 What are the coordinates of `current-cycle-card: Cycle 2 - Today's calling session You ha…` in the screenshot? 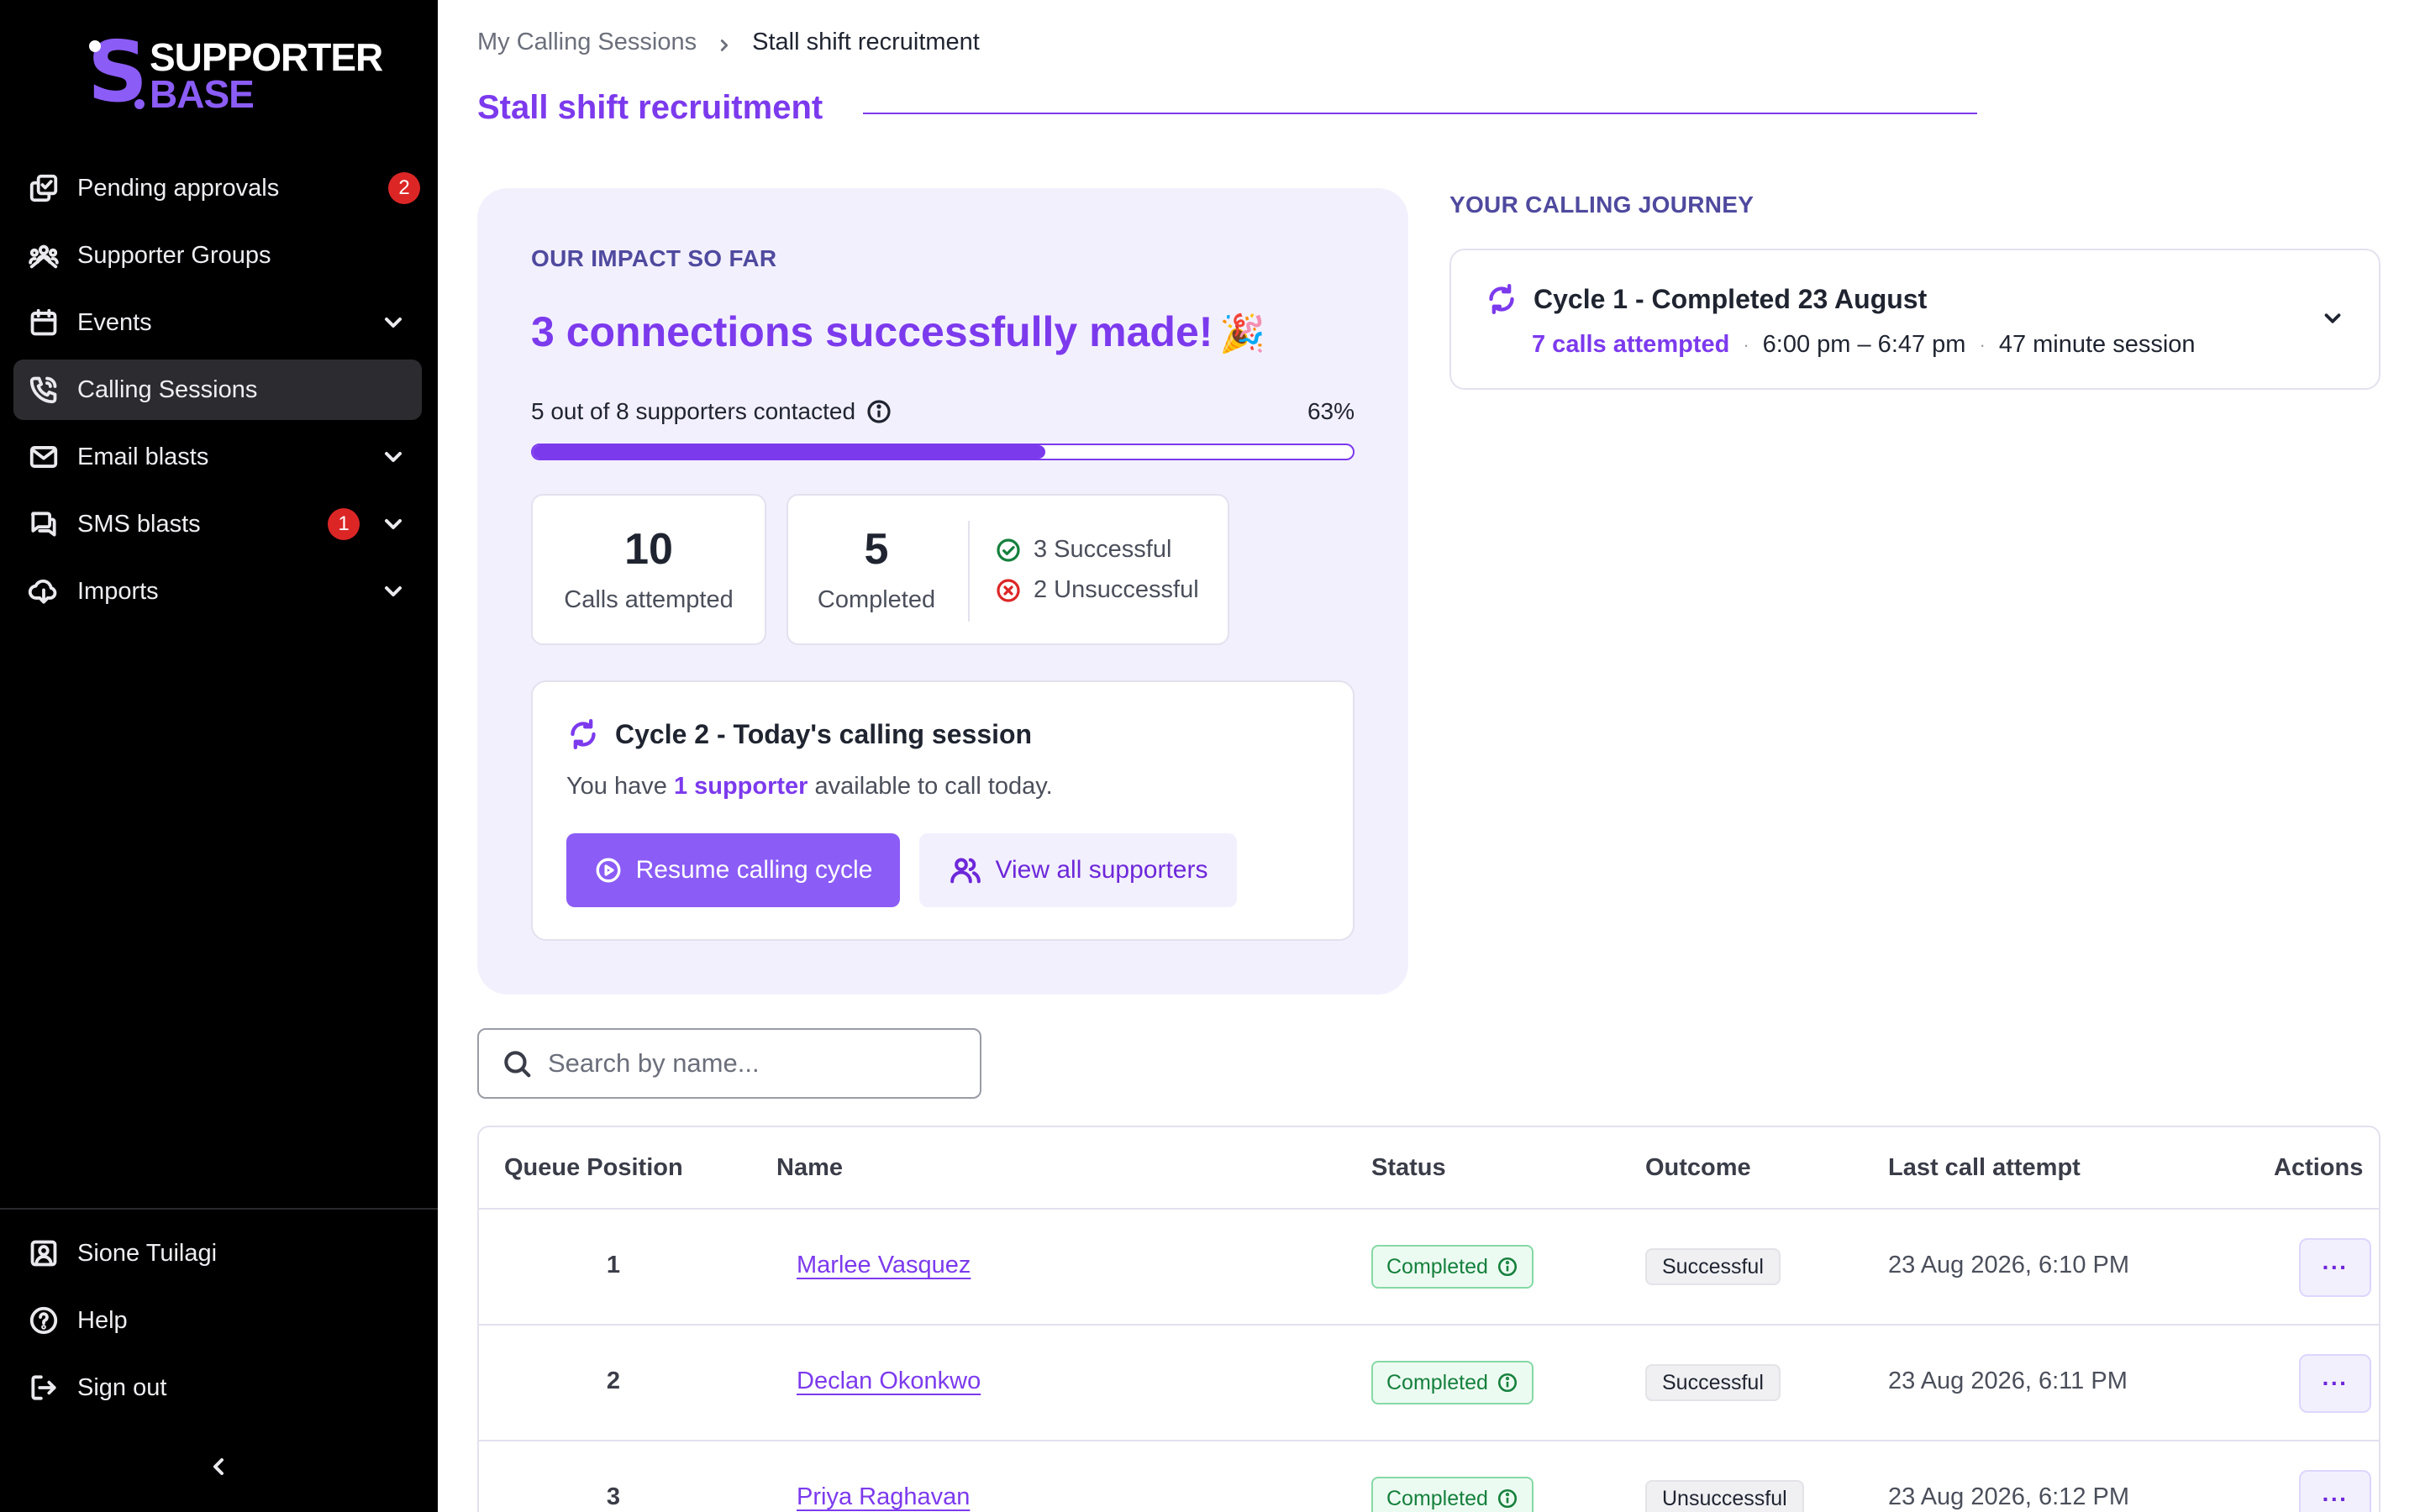 It's located at (943, 810).